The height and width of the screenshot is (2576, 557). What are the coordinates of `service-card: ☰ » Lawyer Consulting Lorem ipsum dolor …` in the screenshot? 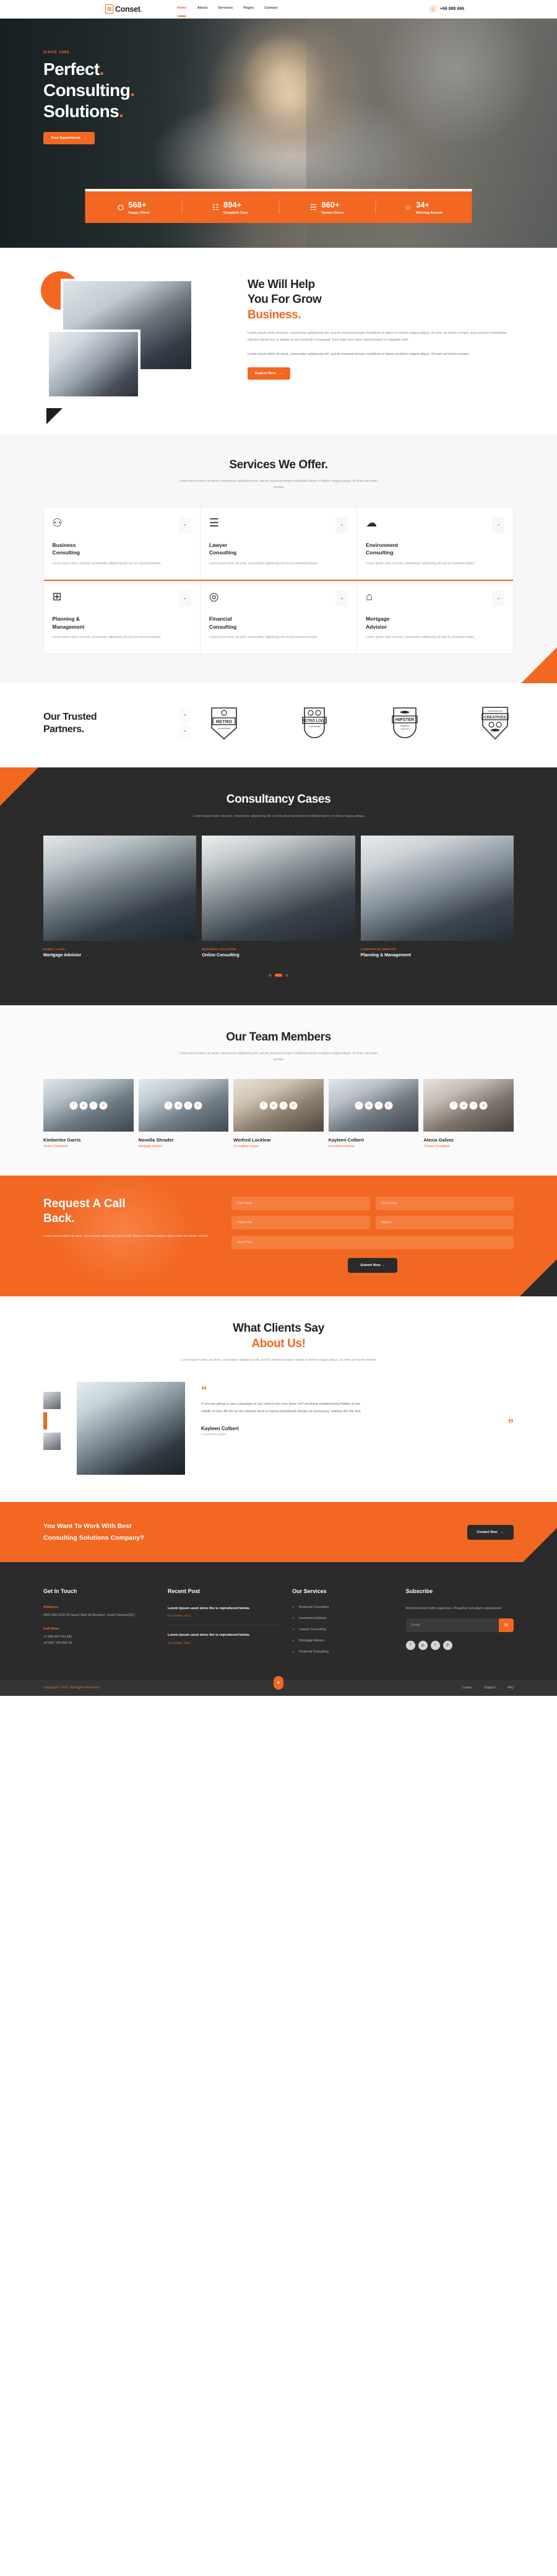 It's located at (278, 543).